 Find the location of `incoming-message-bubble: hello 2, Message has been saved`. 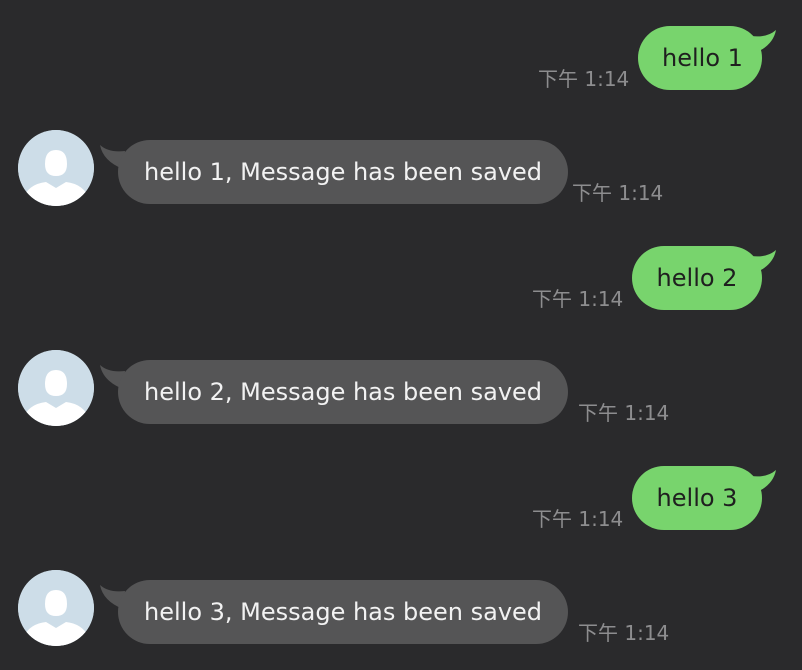

incoming-message-bubble: hello 2, Message has been saved is located at coordinates (343, 392).